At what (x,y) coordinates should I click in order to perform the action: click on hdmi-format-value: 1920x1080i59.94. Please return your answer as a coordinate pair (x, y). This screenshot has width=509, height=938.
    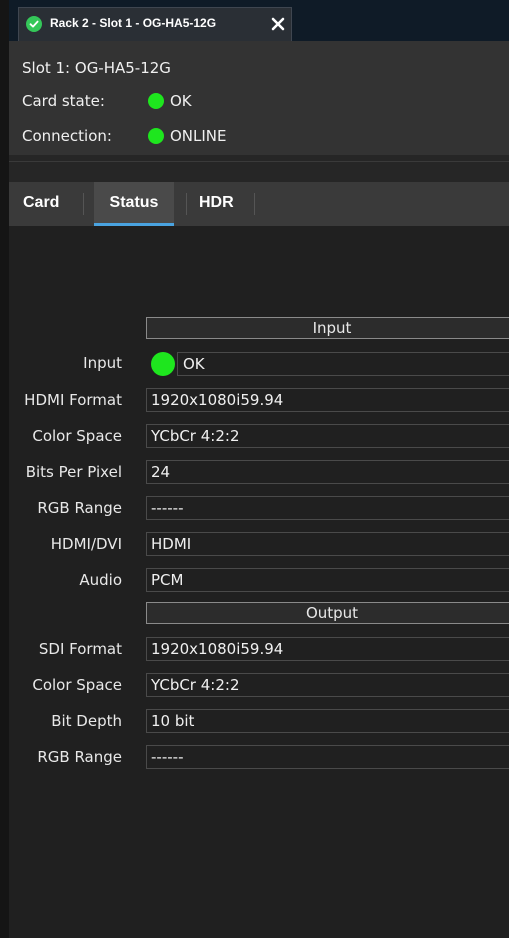
    Looking at the image, I should click on (327, 400).